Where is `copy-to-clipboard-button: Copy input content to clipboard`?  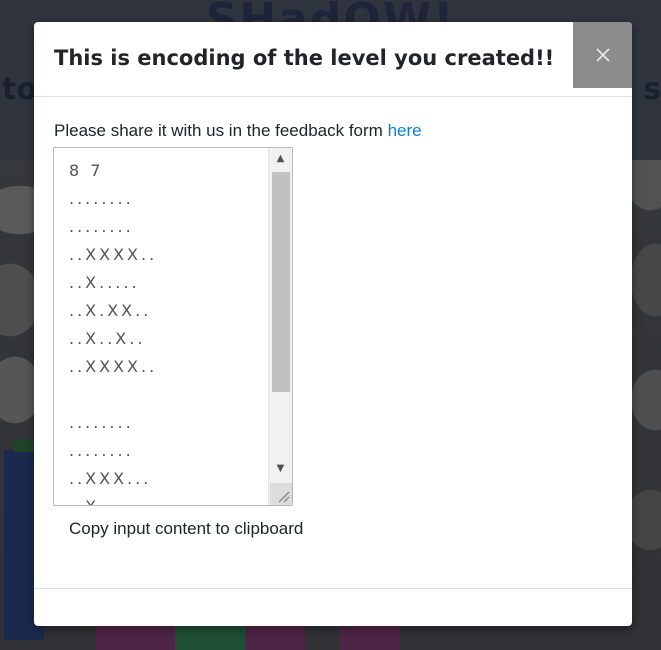
copy-to-clipboard-button: Copy input content to clipboard is located at coordinates (186, 529).